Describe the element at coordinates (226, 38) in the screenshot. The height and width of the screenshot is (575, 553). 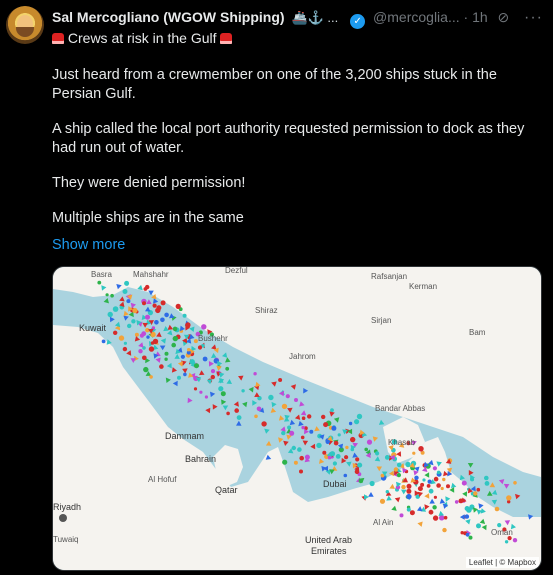
I see `siren-icon` at that location.